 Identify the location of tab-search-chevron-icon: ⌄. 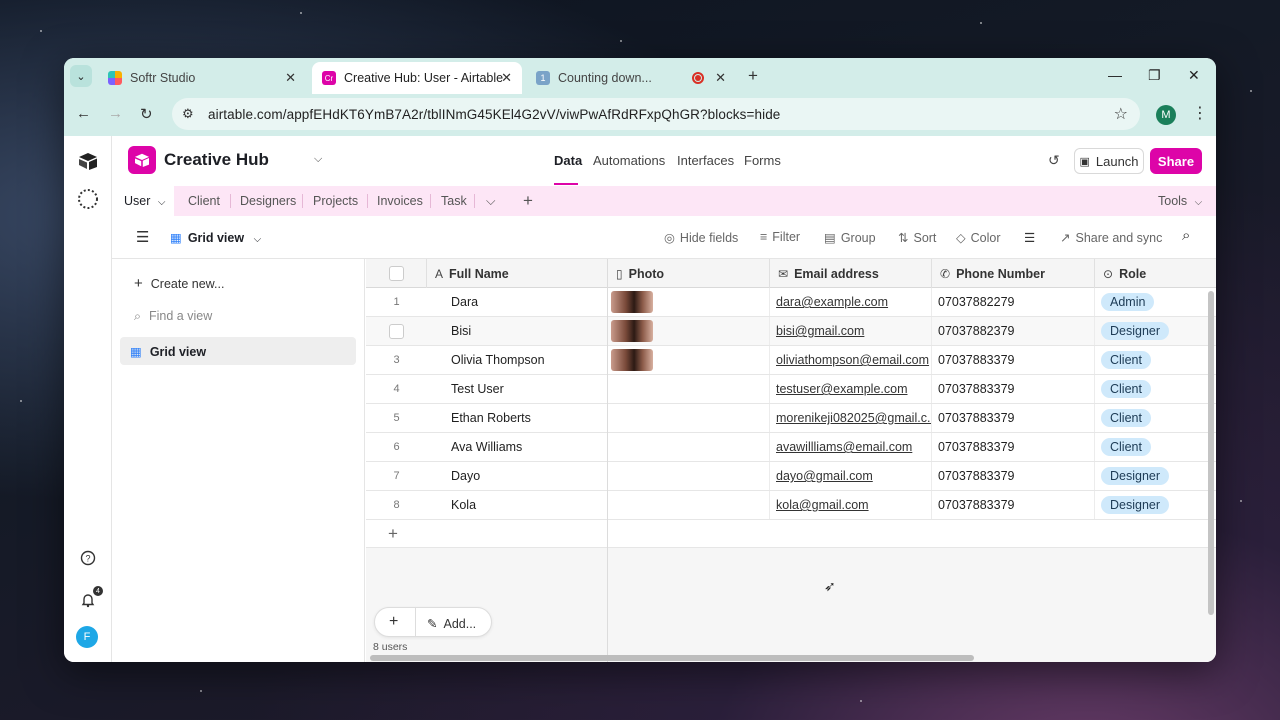
(81, 76).